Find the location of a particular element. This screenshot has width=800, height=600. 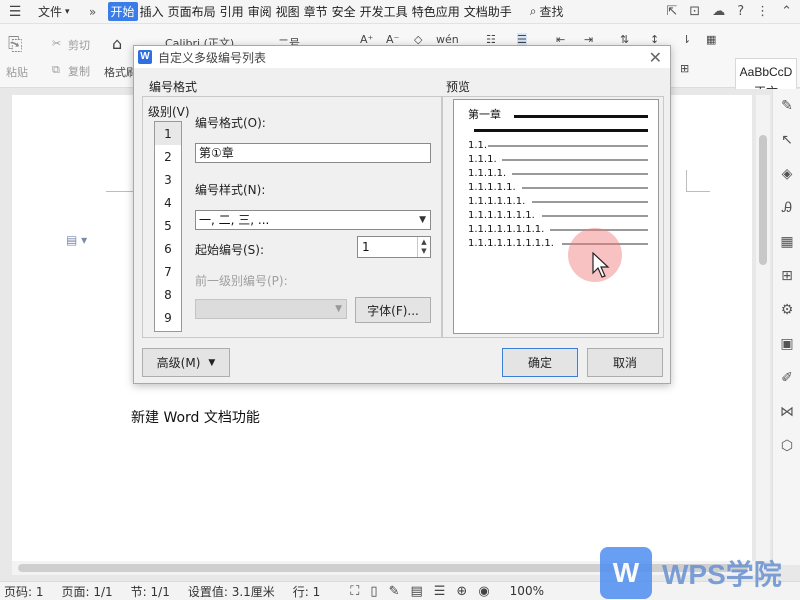

preview-row-4: 1.1.1.1. is located at coordinates (487, 173).